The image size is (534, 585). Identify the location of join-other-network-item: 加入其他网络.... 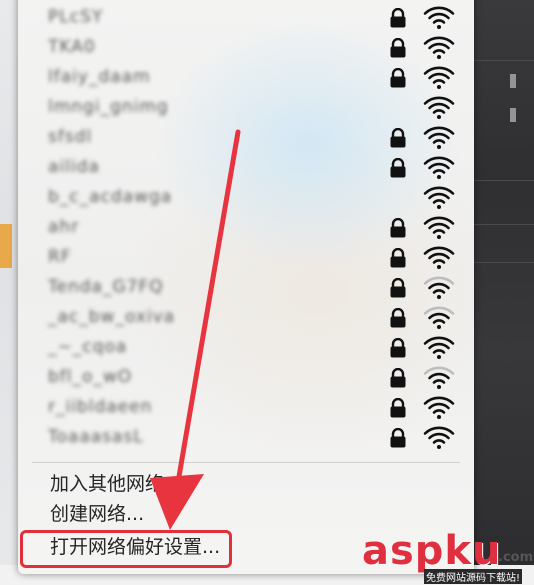
(116, 484).